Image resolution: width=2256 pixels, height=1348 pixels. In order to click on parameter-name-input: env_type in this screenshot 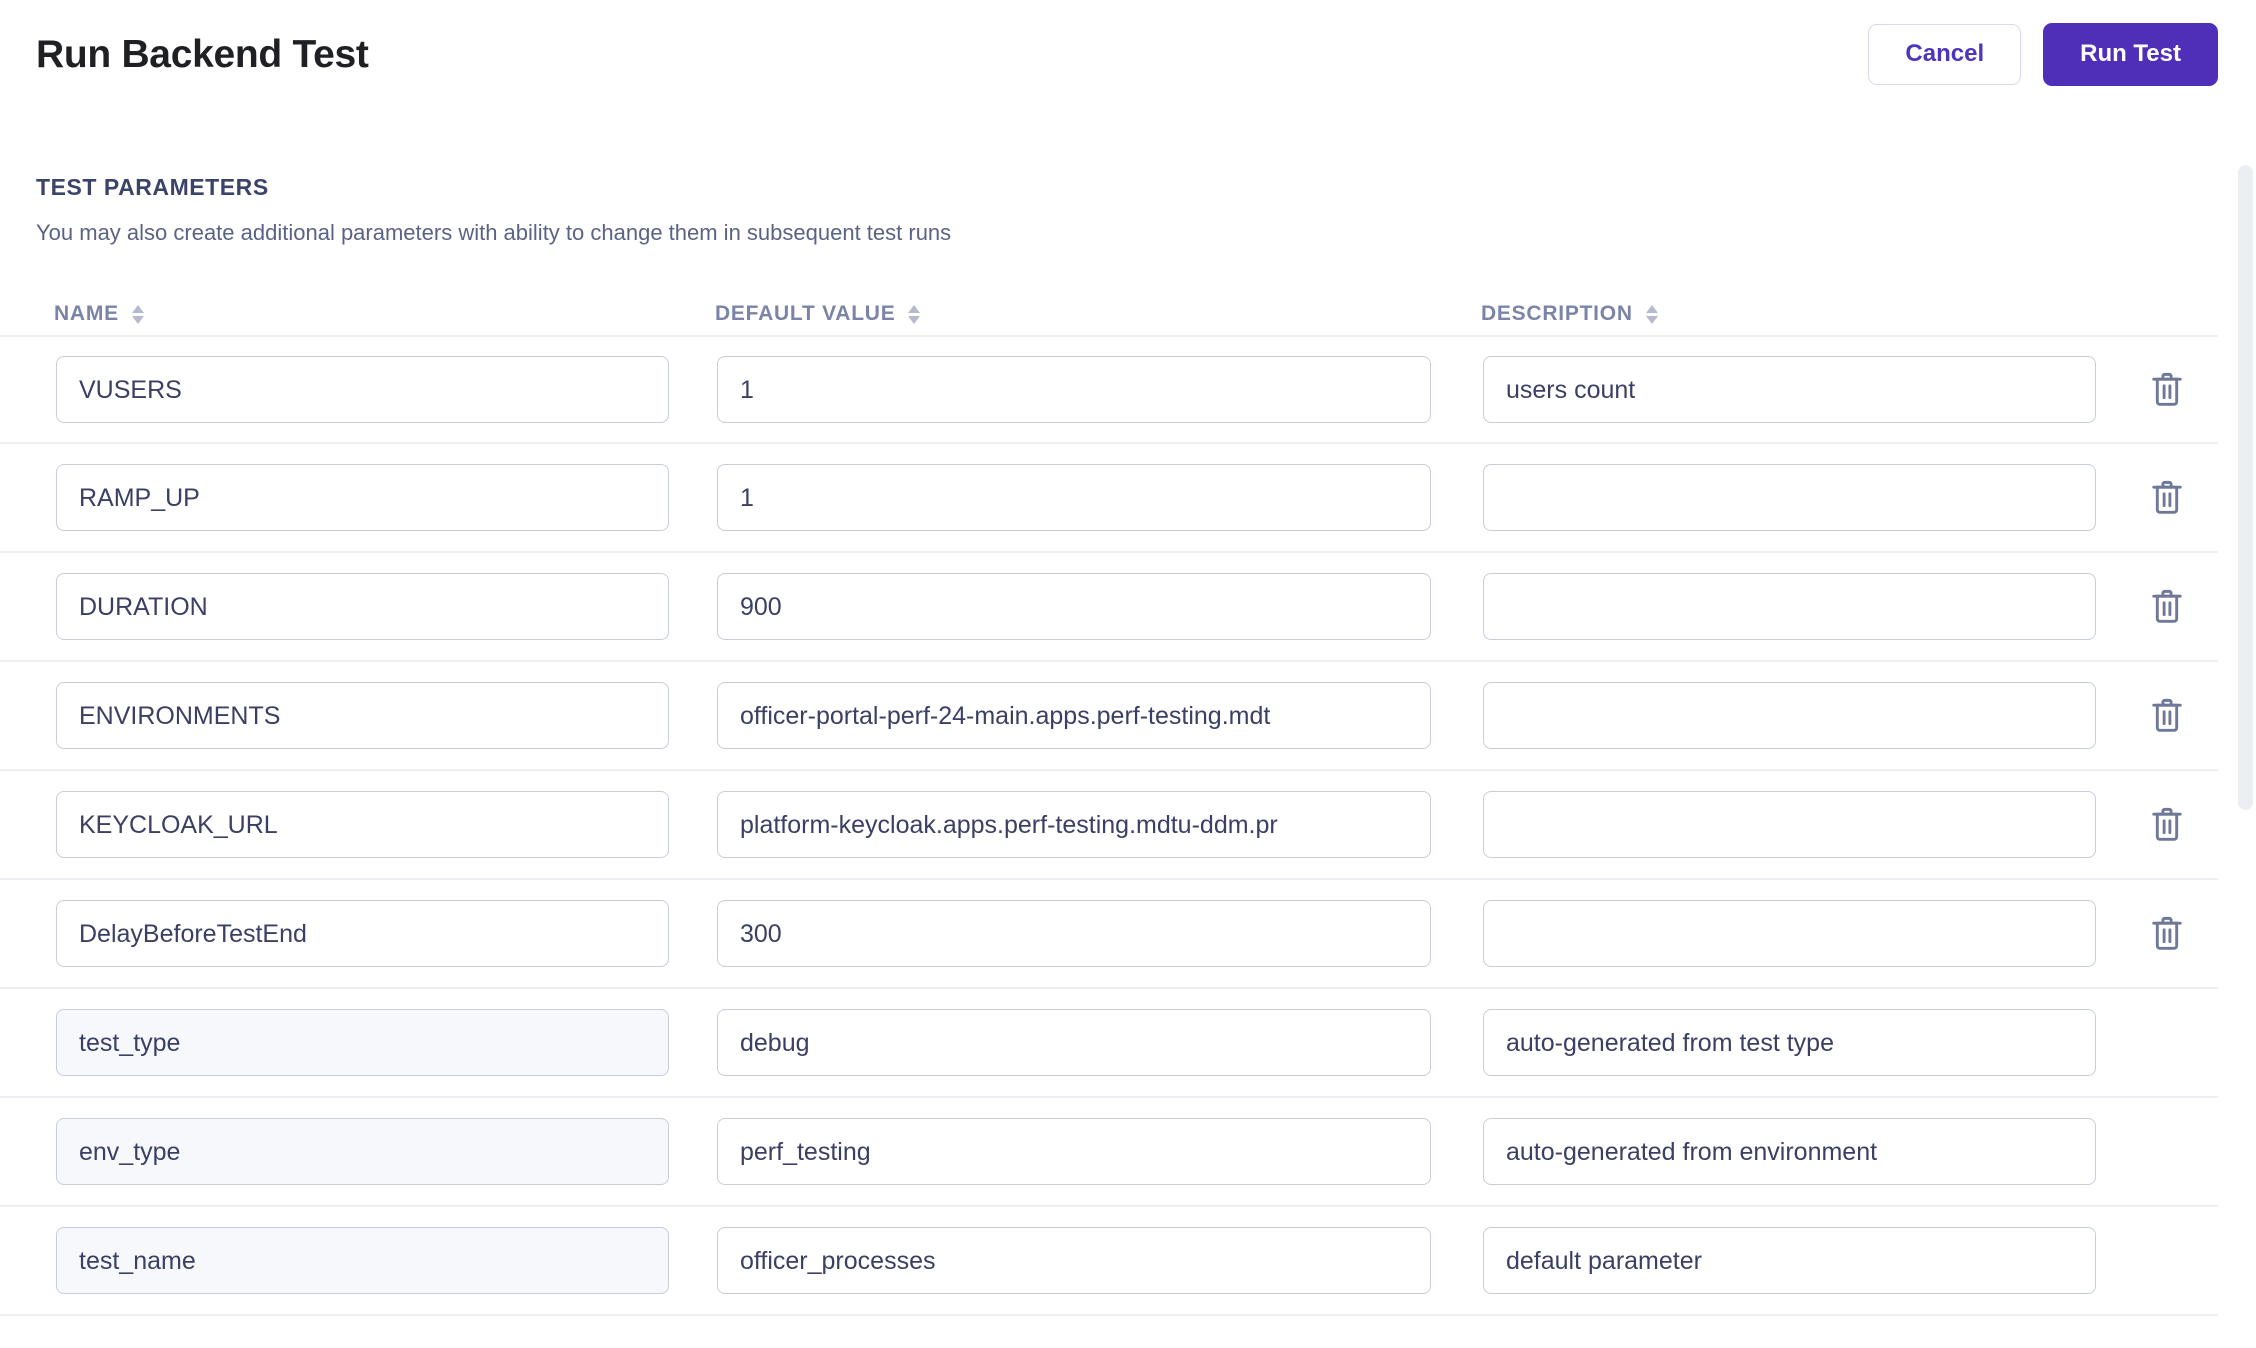, I will do `click(362, 1151)`.